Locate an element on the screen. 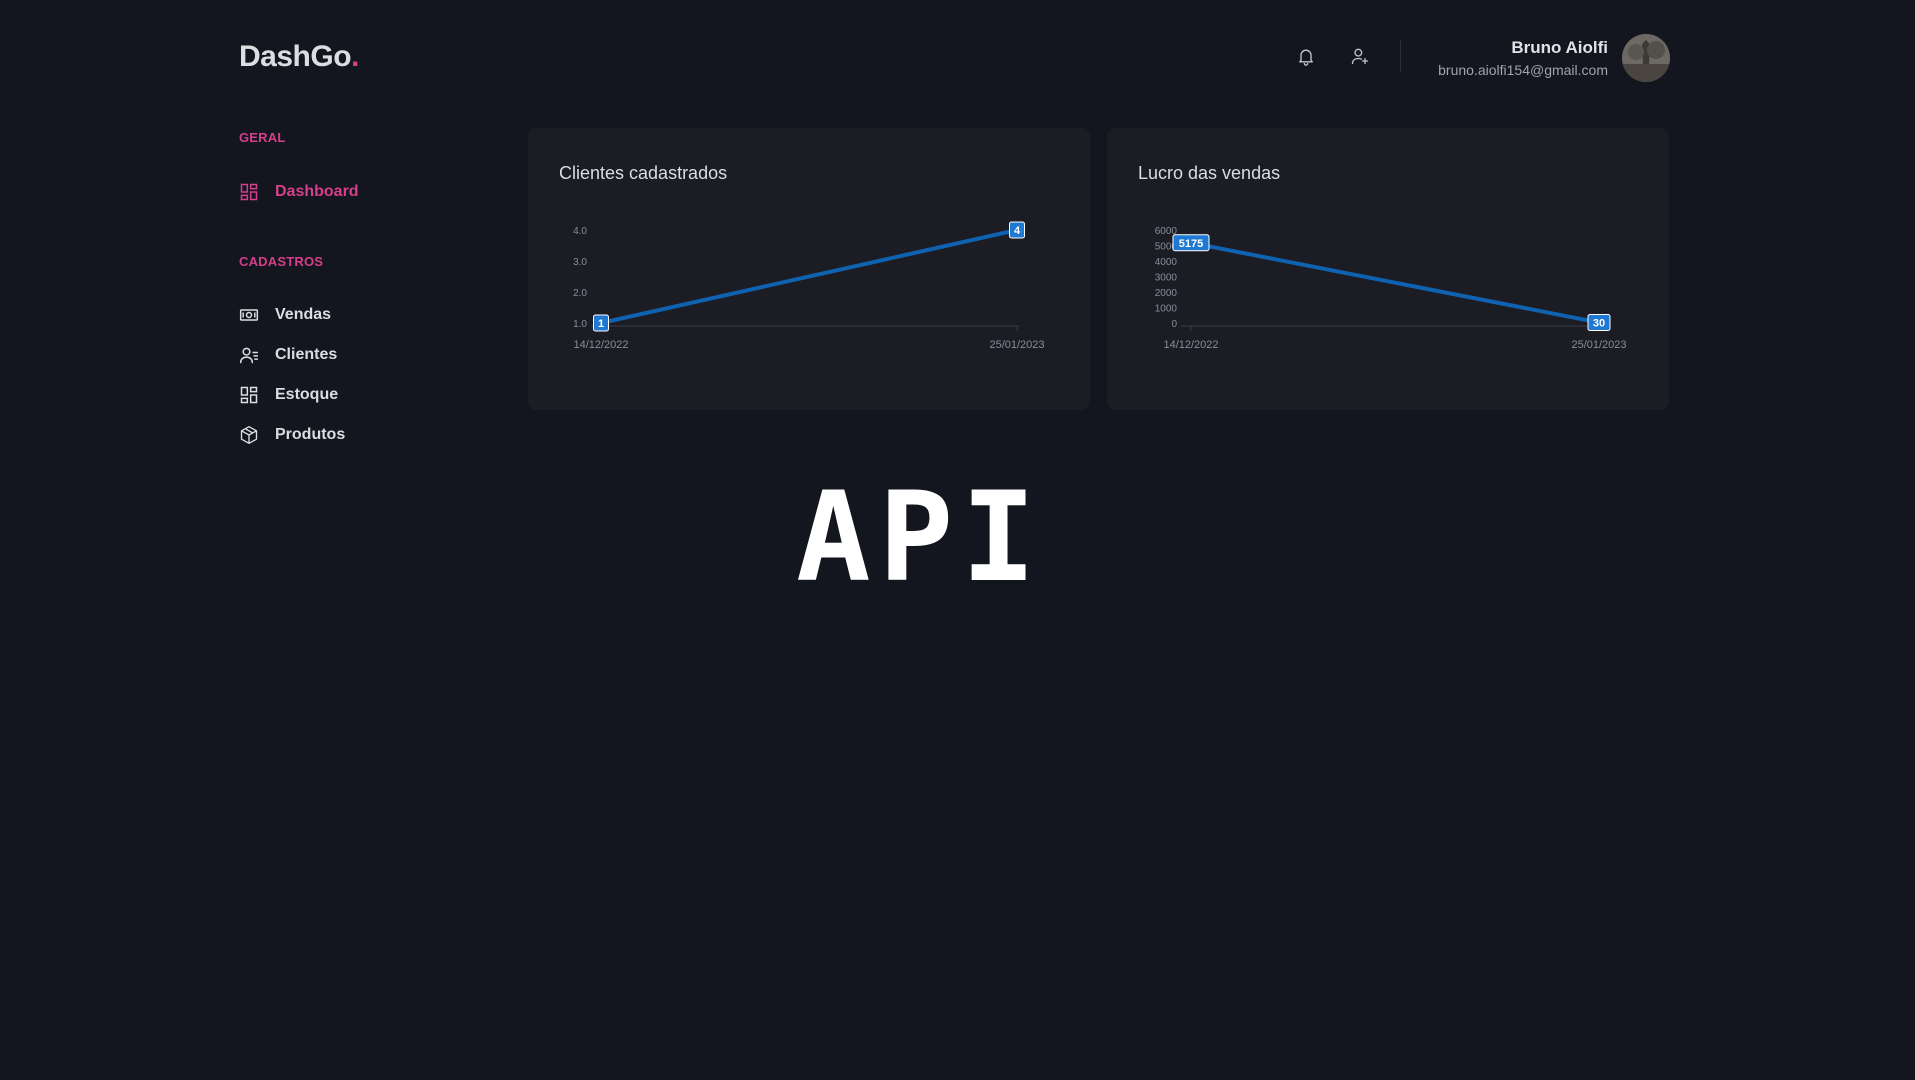 This screenshot has height=1080, width=1915. sidebar-item-label: Vendas is located at coordinates (303, 314).